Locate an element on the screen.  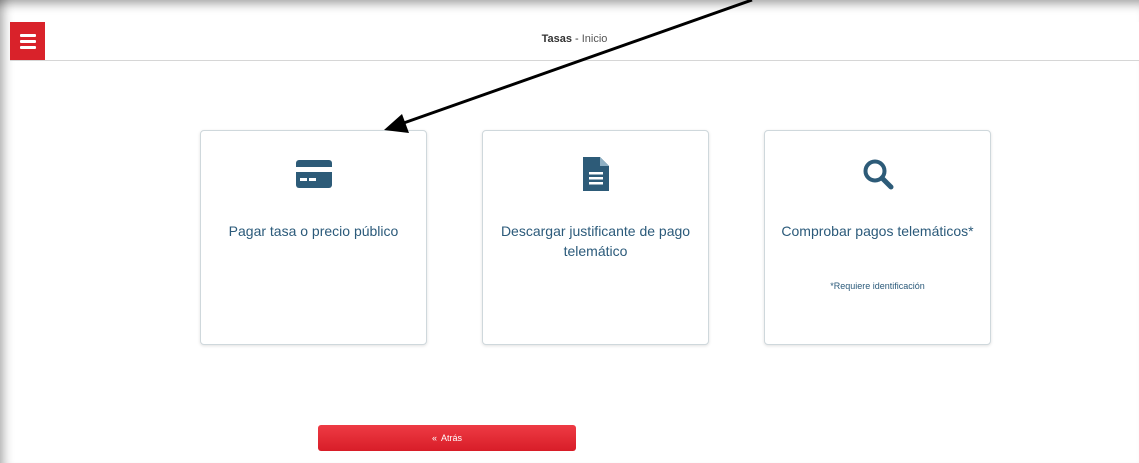
tile-check-payments-label: Comprobar pagos telemáticos* is located at coordinates (877, 231).